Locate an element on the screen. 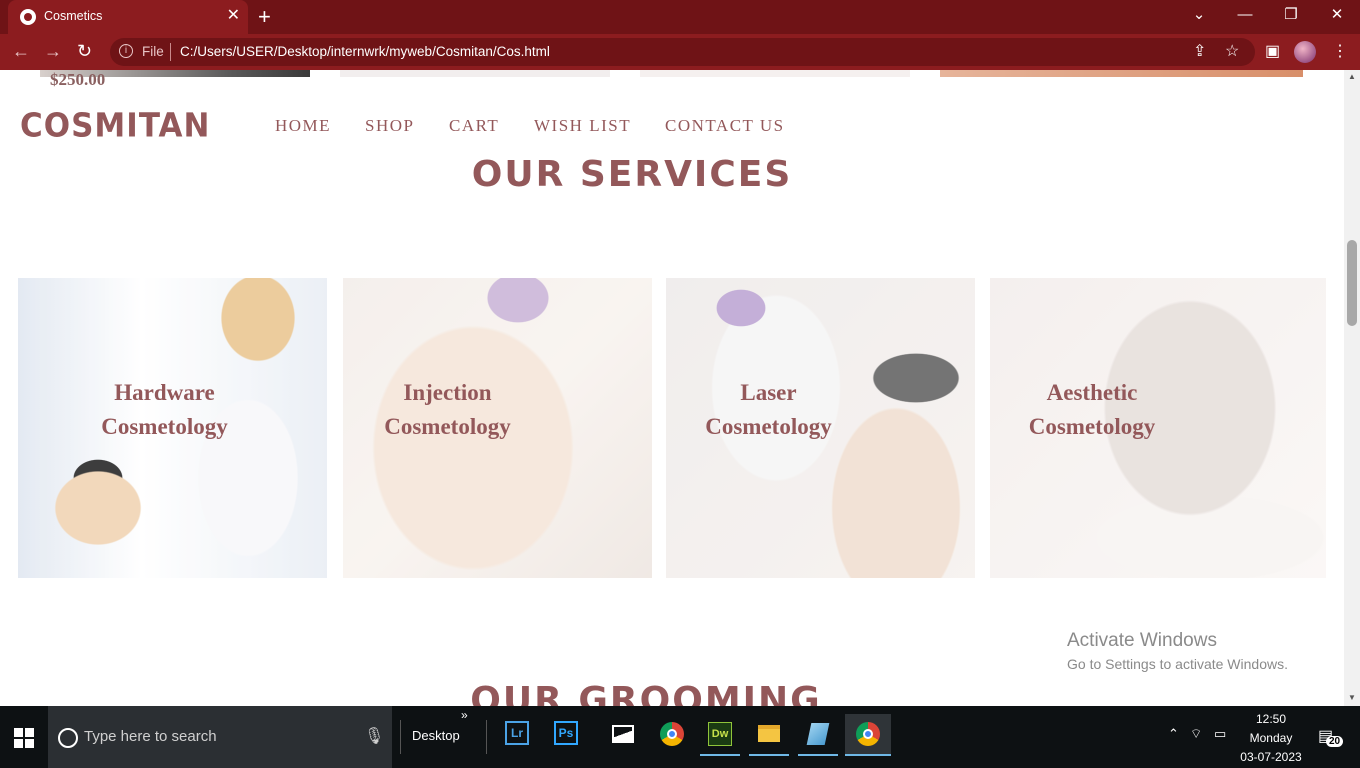  chrome-icon is located at coordinates (672, 734).